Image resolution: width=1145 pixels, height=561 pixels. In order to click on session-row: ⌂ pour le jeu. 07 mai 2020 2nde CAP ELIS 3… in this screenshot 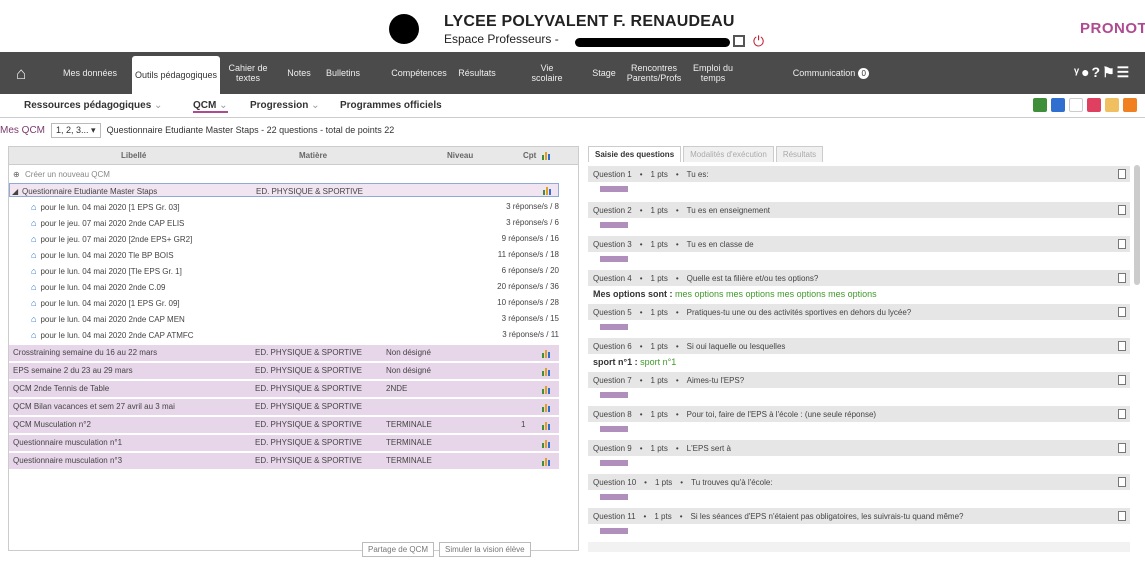, I will do `click(284, 222)`.